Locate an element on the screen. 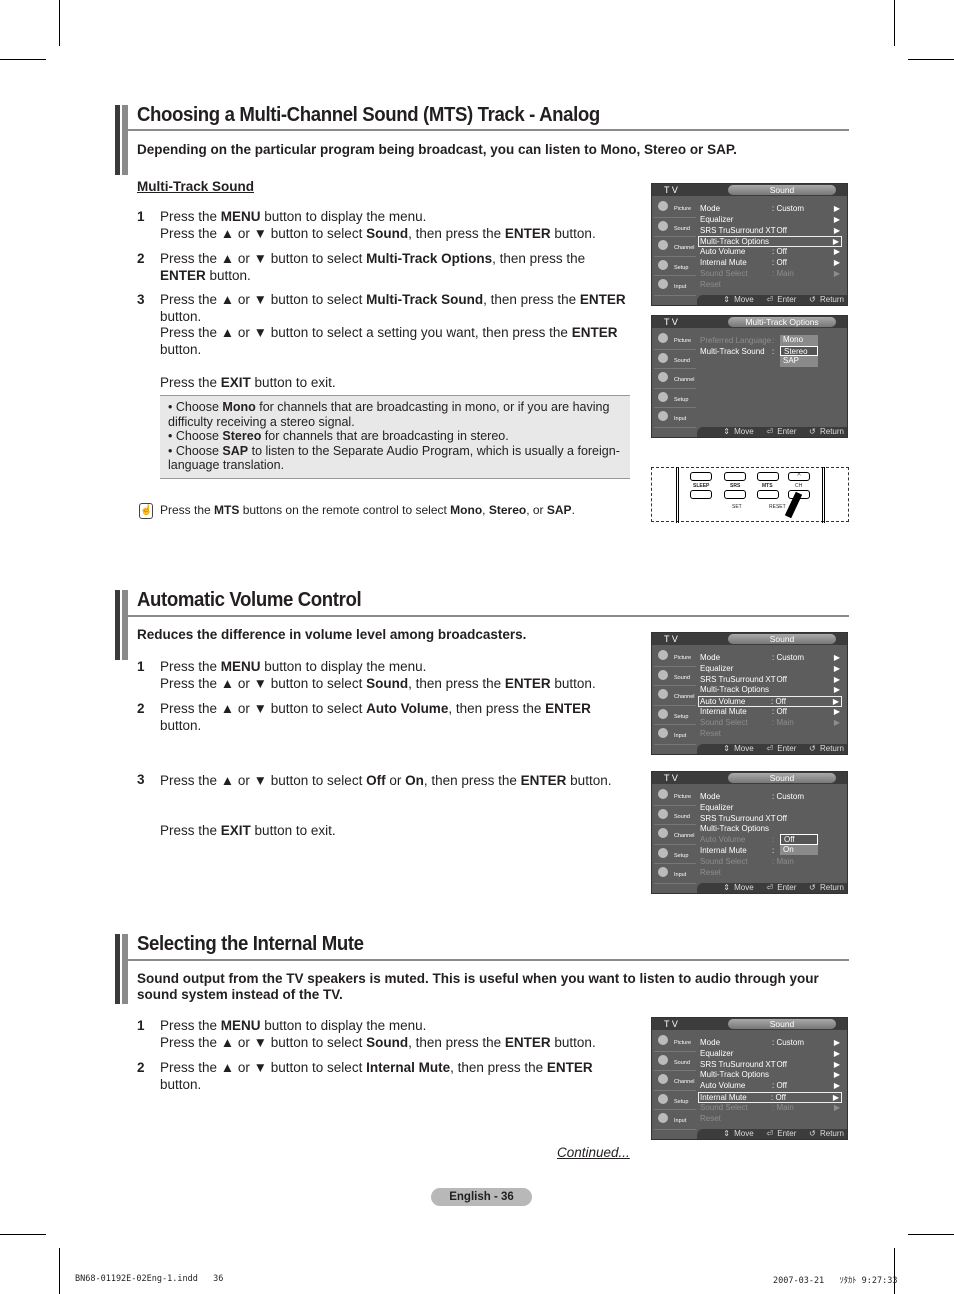 The height and width of the screenshot is (1294, 954). menu-item: Mode: Custom is located at coordinates (771, 797).